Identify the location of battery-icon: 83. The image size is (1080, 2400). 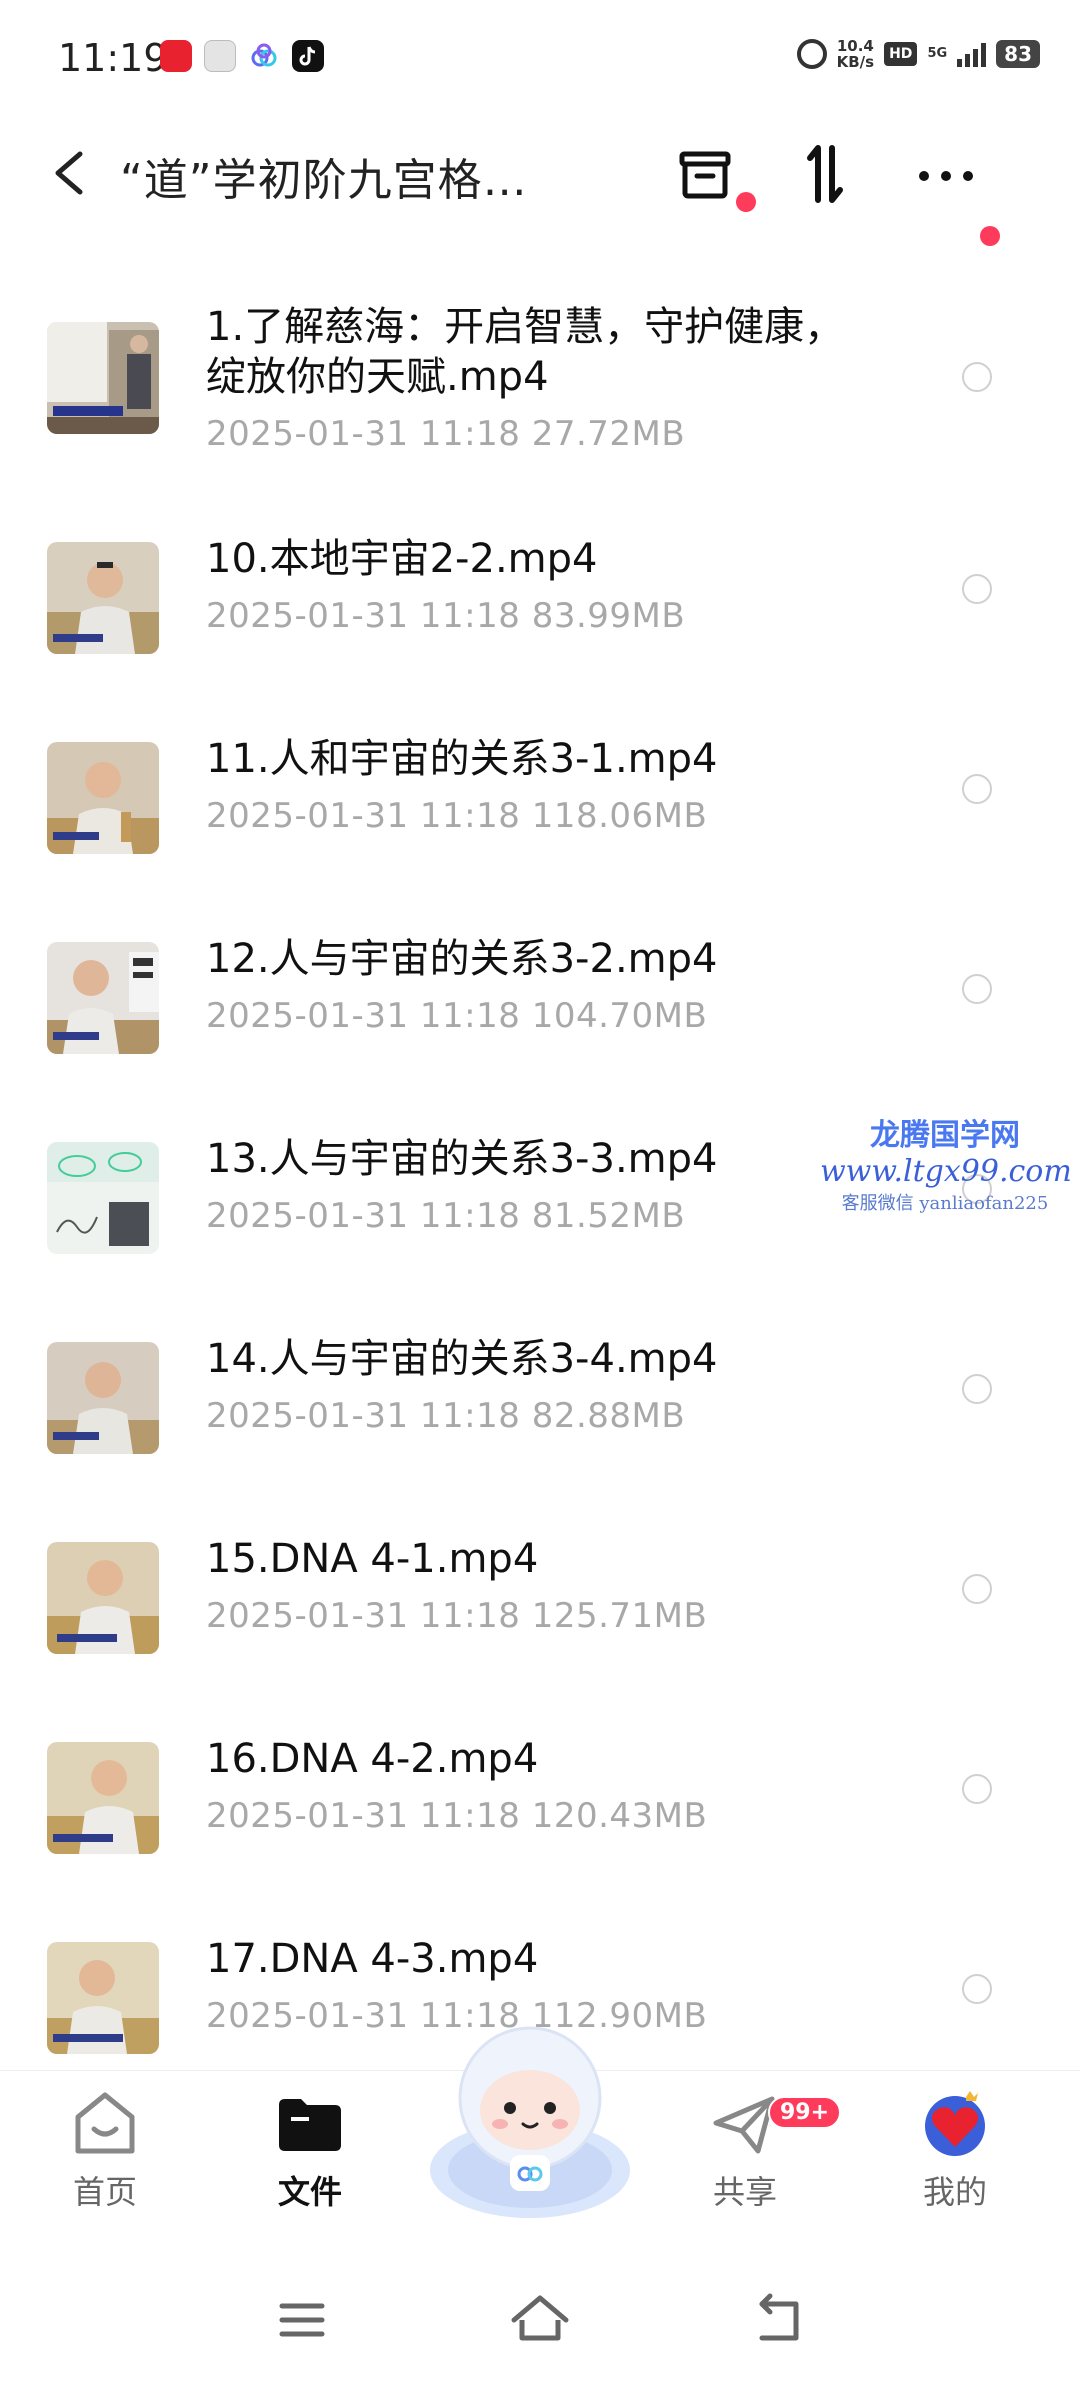
(1018, 54).